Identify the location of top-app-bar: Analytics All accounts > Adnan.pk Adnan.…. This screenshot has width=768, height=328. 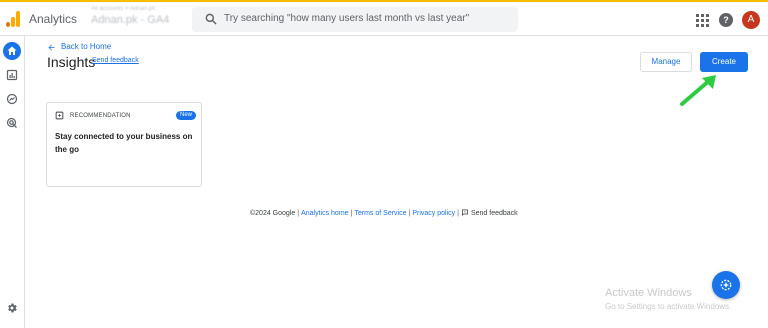
(384, 18).